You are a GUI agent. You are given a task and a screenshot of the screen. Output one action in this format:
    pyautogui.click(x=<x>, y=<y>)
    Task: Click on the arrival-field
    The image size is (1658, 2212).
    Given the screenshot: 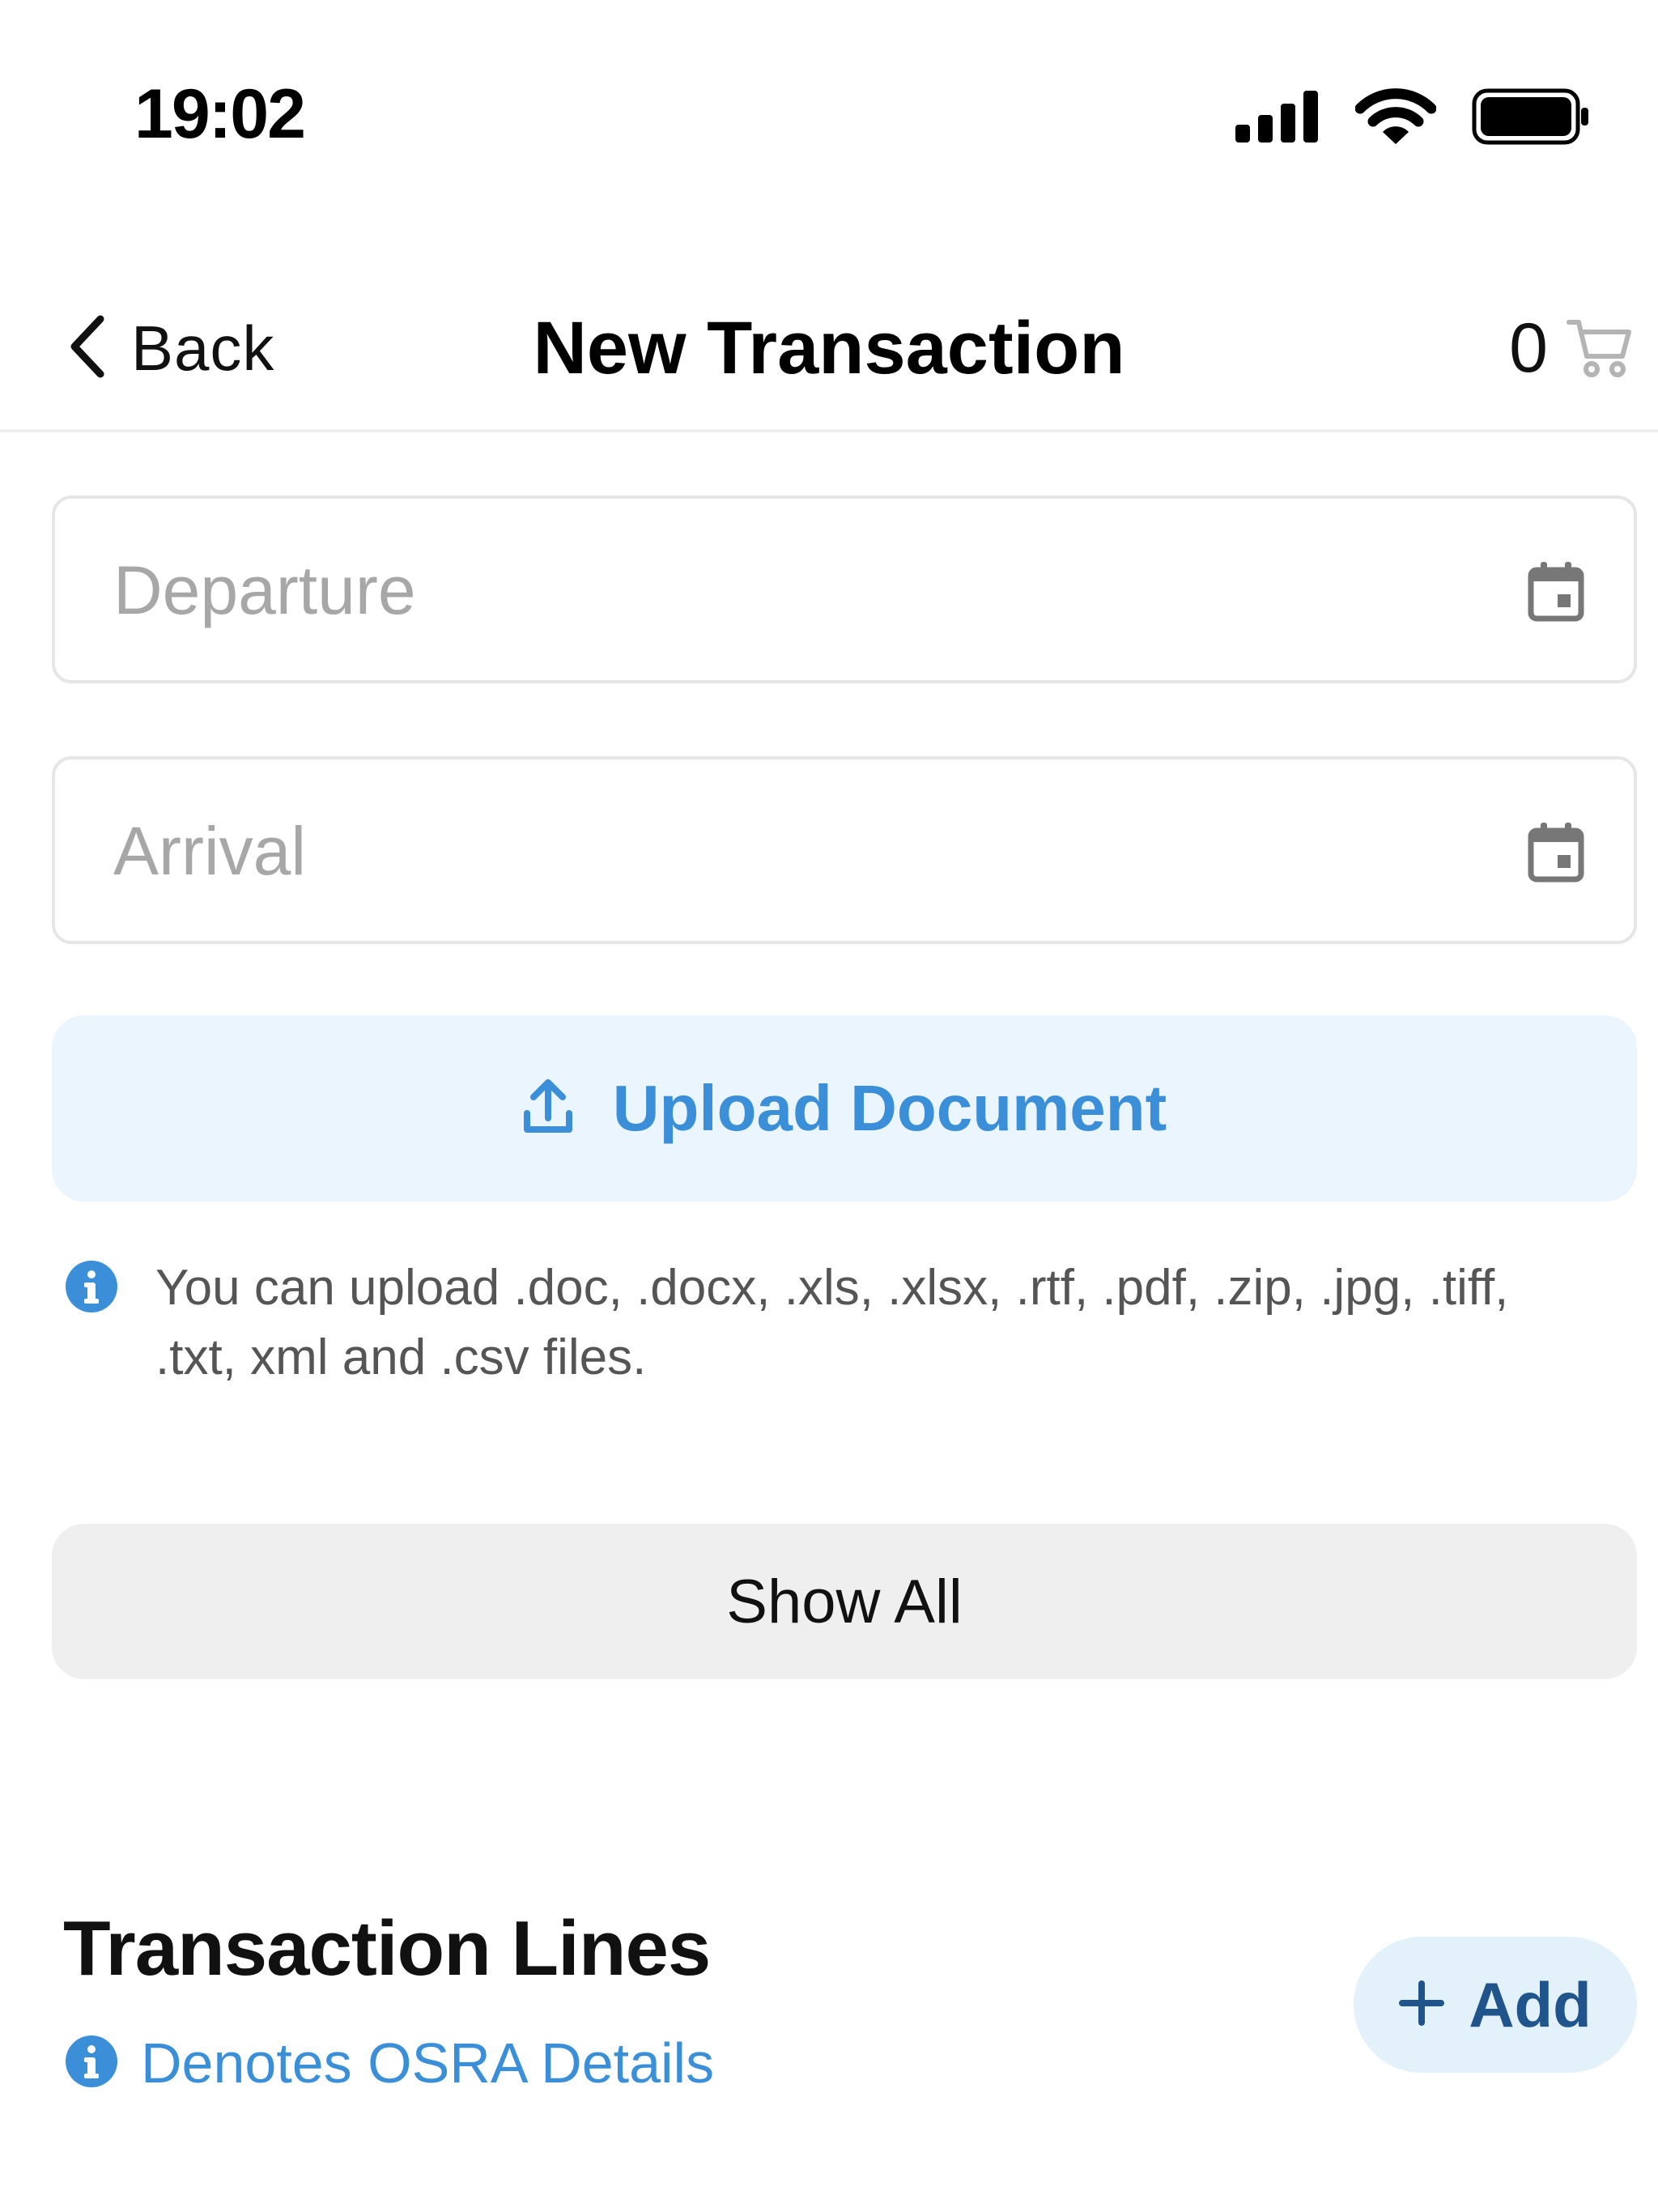 What is the action you would take?
    pyautogui.click(x=844, y=850)
    